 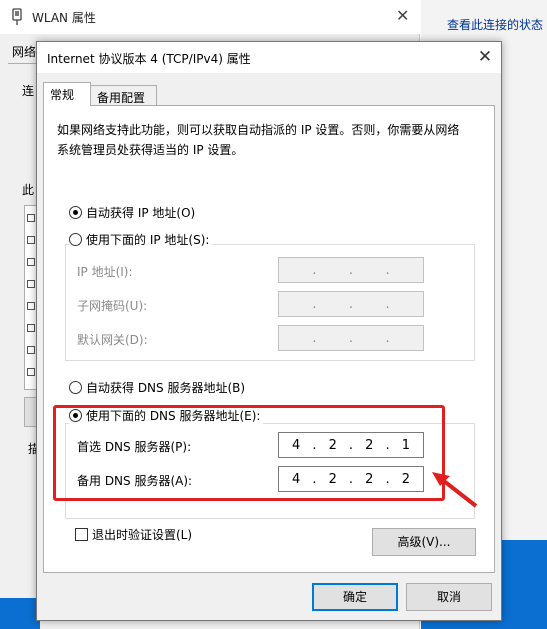 I want to click on items-label: 此, so click(x=28, y=190).